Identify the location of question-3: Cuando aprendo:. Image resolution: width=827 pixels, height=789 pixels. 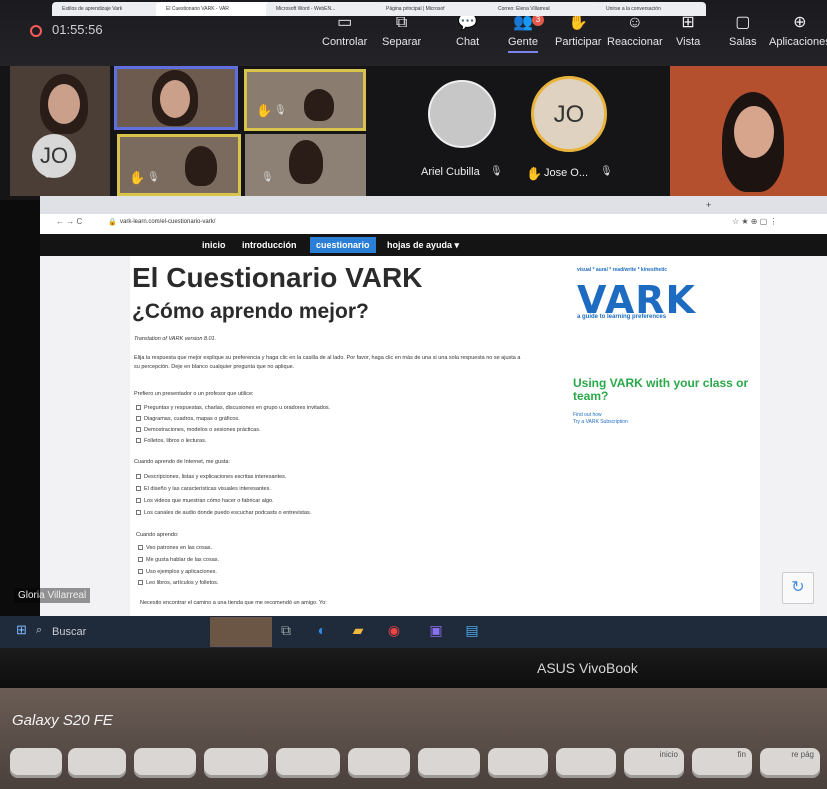
(157, 535).